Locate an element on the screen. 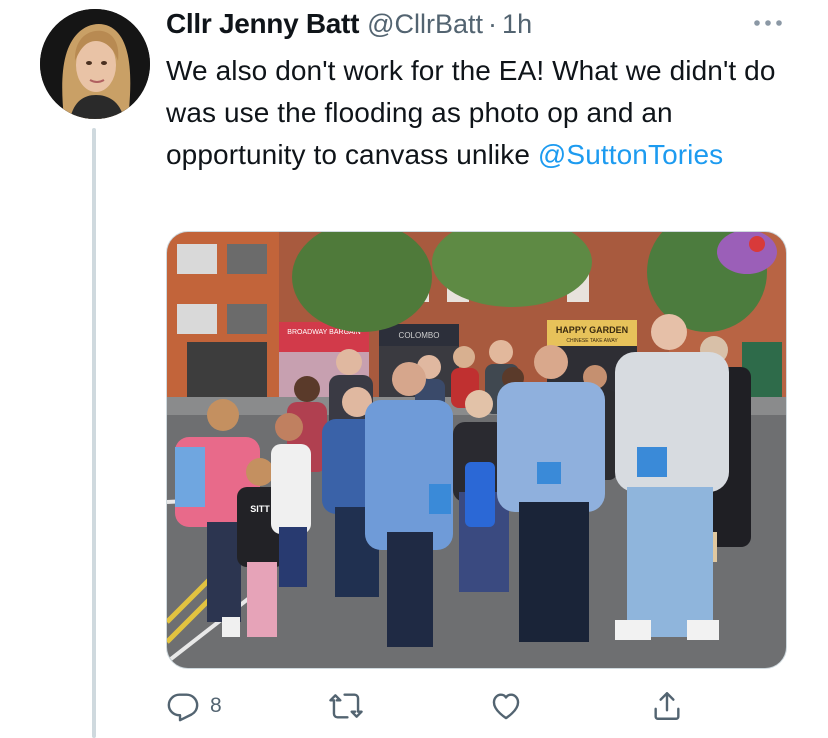  timestamp: 1h is located at coordinates (517, 24).